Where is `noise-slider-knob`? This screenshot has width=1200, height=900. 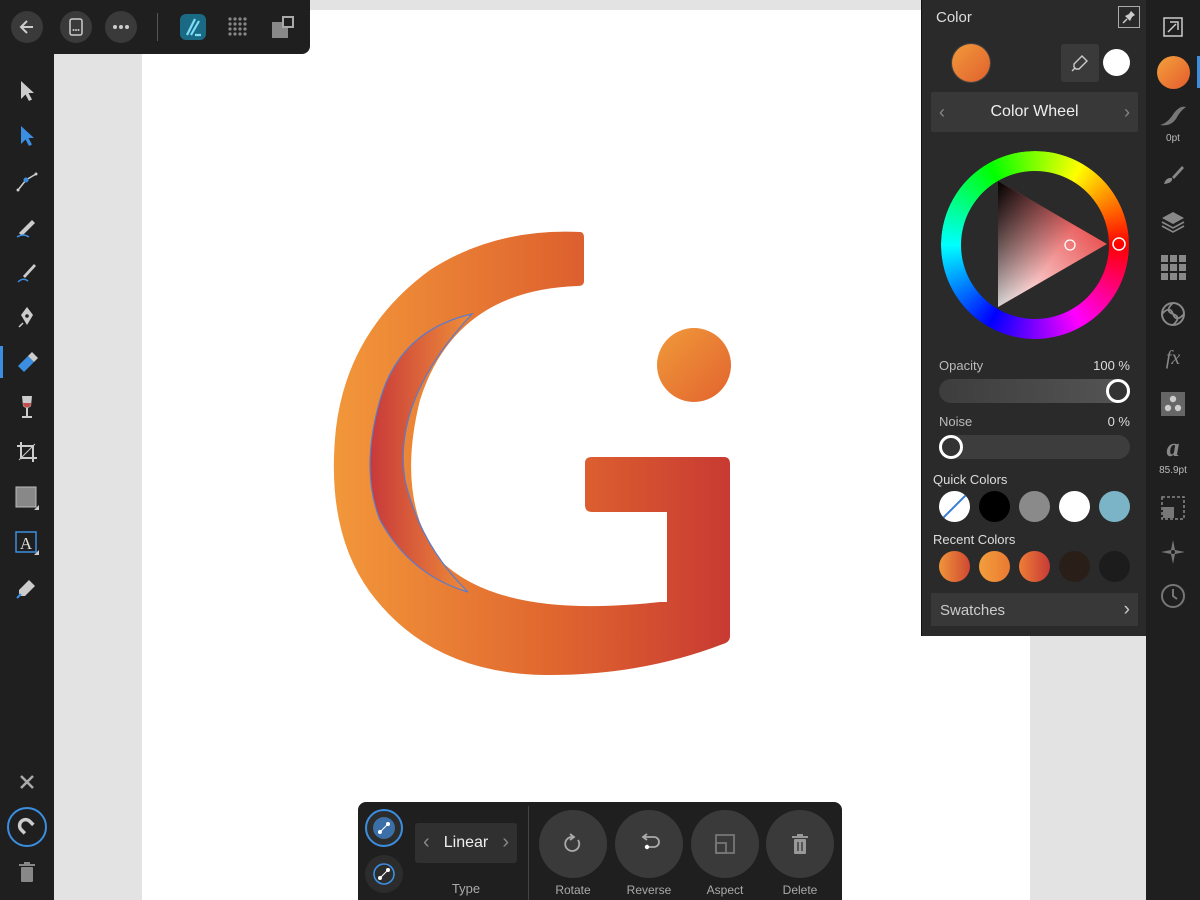
noise-slider-knob is located at coordinates (951, 447).